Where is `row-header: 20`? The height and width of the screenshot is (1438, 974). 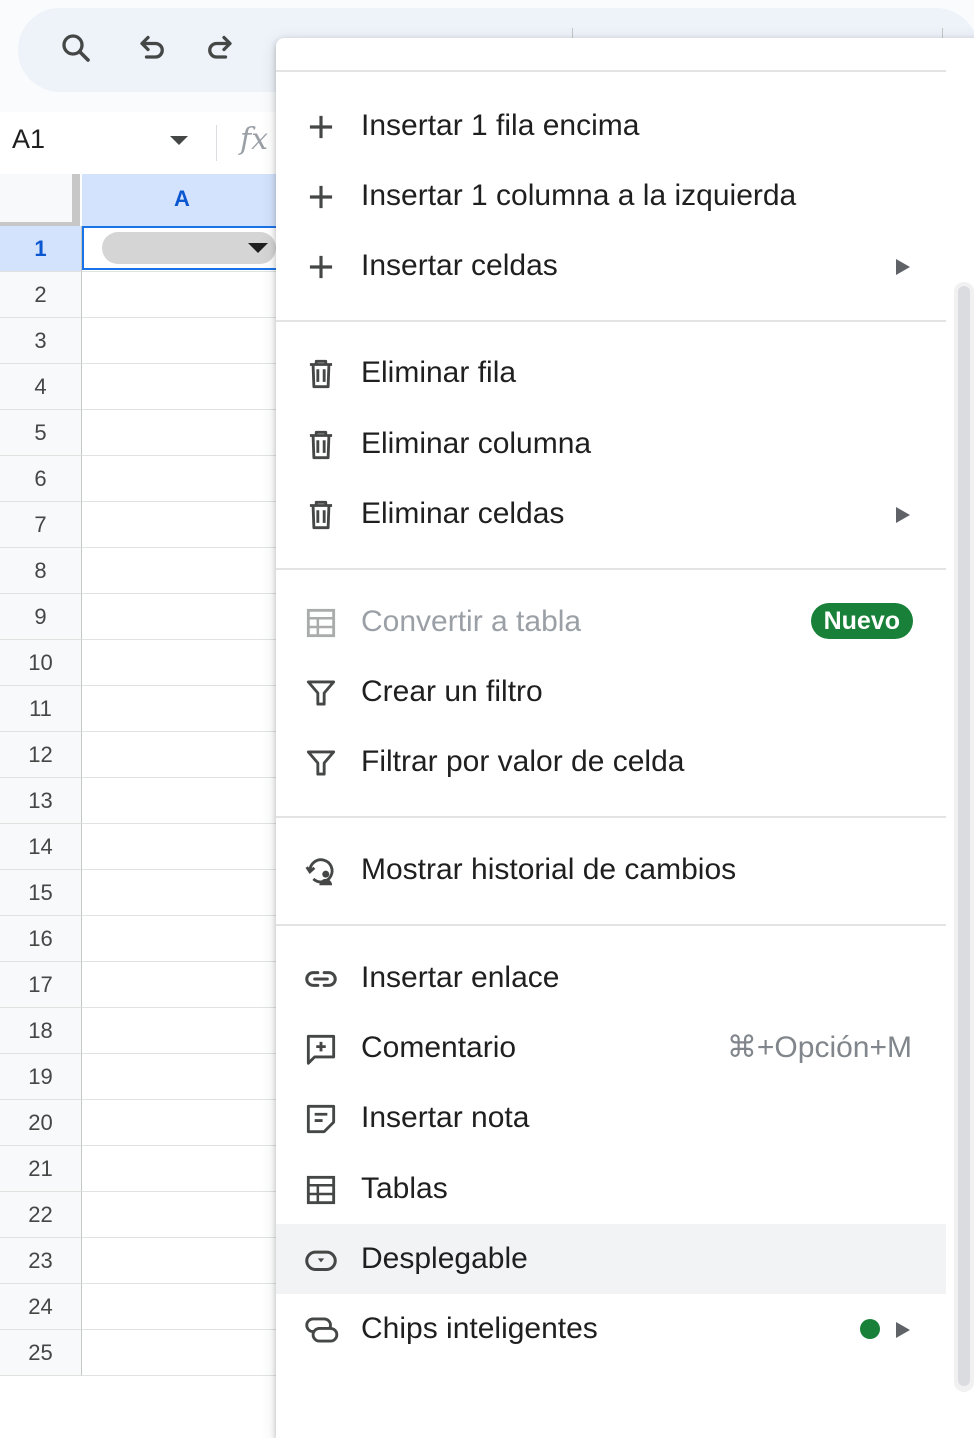
row-header: 20 is located at coordinates (41, 1123).